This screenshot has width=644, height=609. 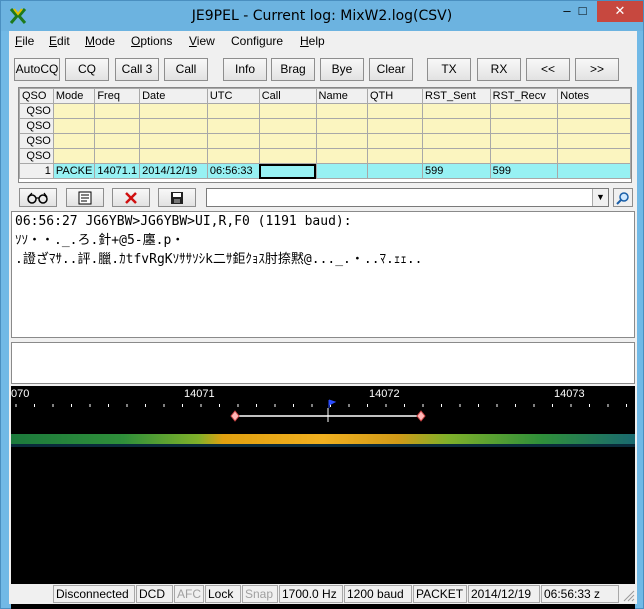 I want to click on call-button: Call, so click(x=186, y=69).